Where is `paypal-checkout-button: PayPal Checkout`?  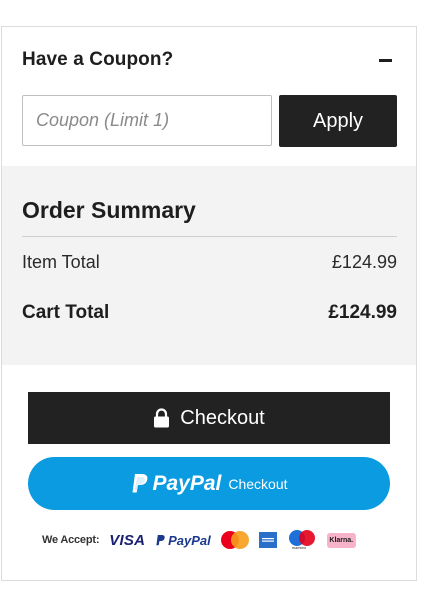
paypal-checkout-button: PayPal Checkout is located at coordinates (209, 483).